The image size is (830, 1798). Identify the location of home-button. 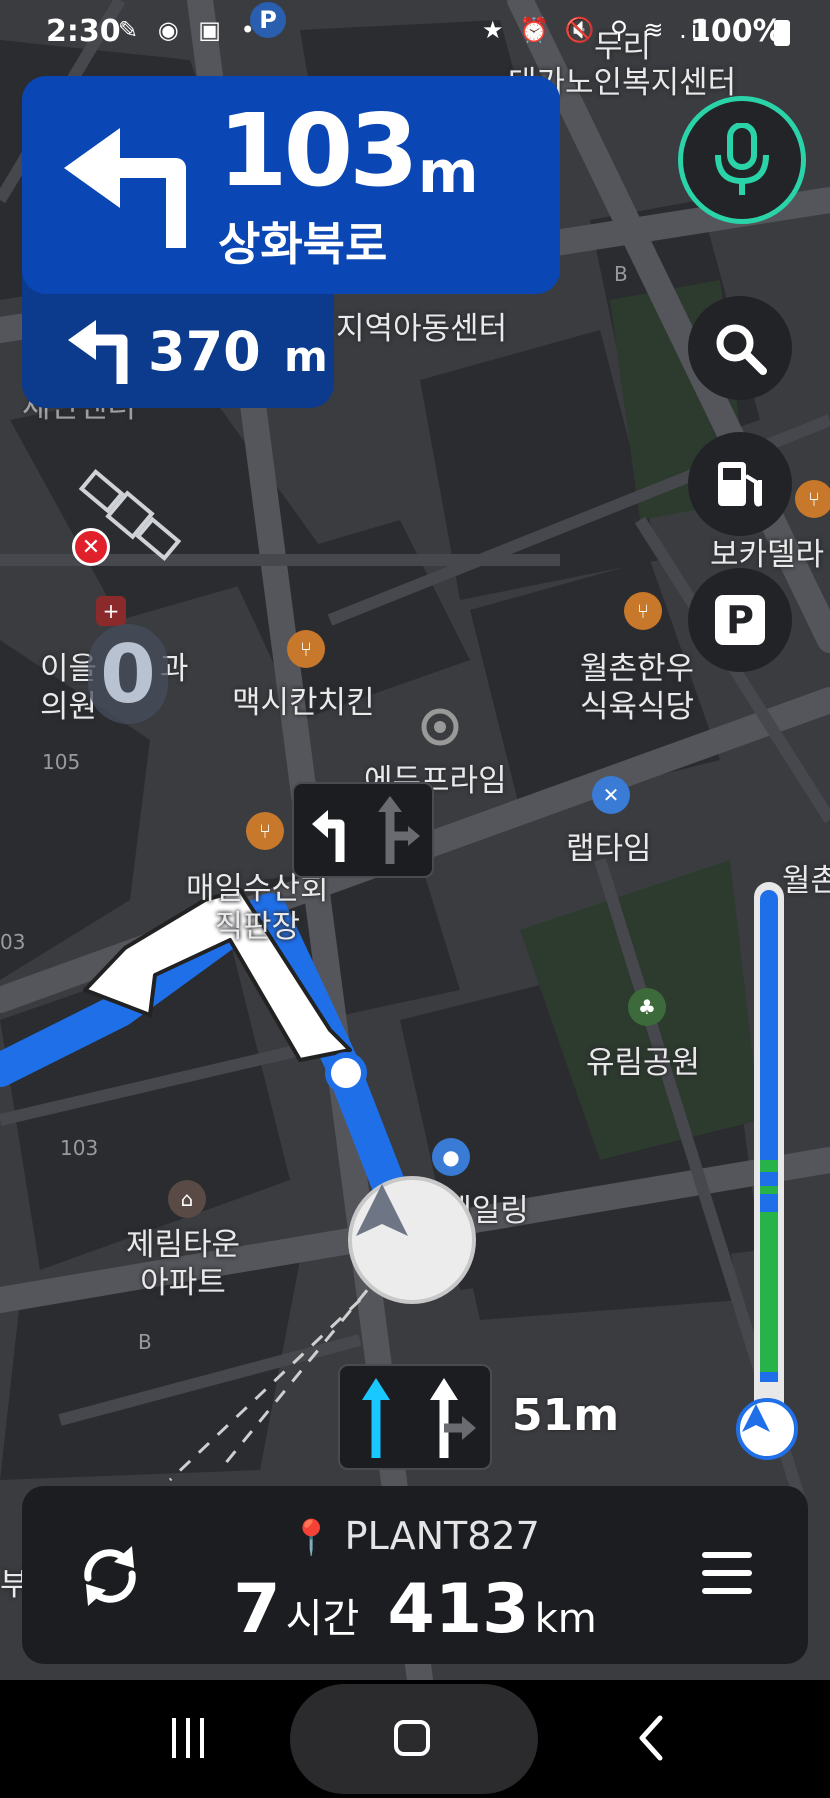
(414, 1739).